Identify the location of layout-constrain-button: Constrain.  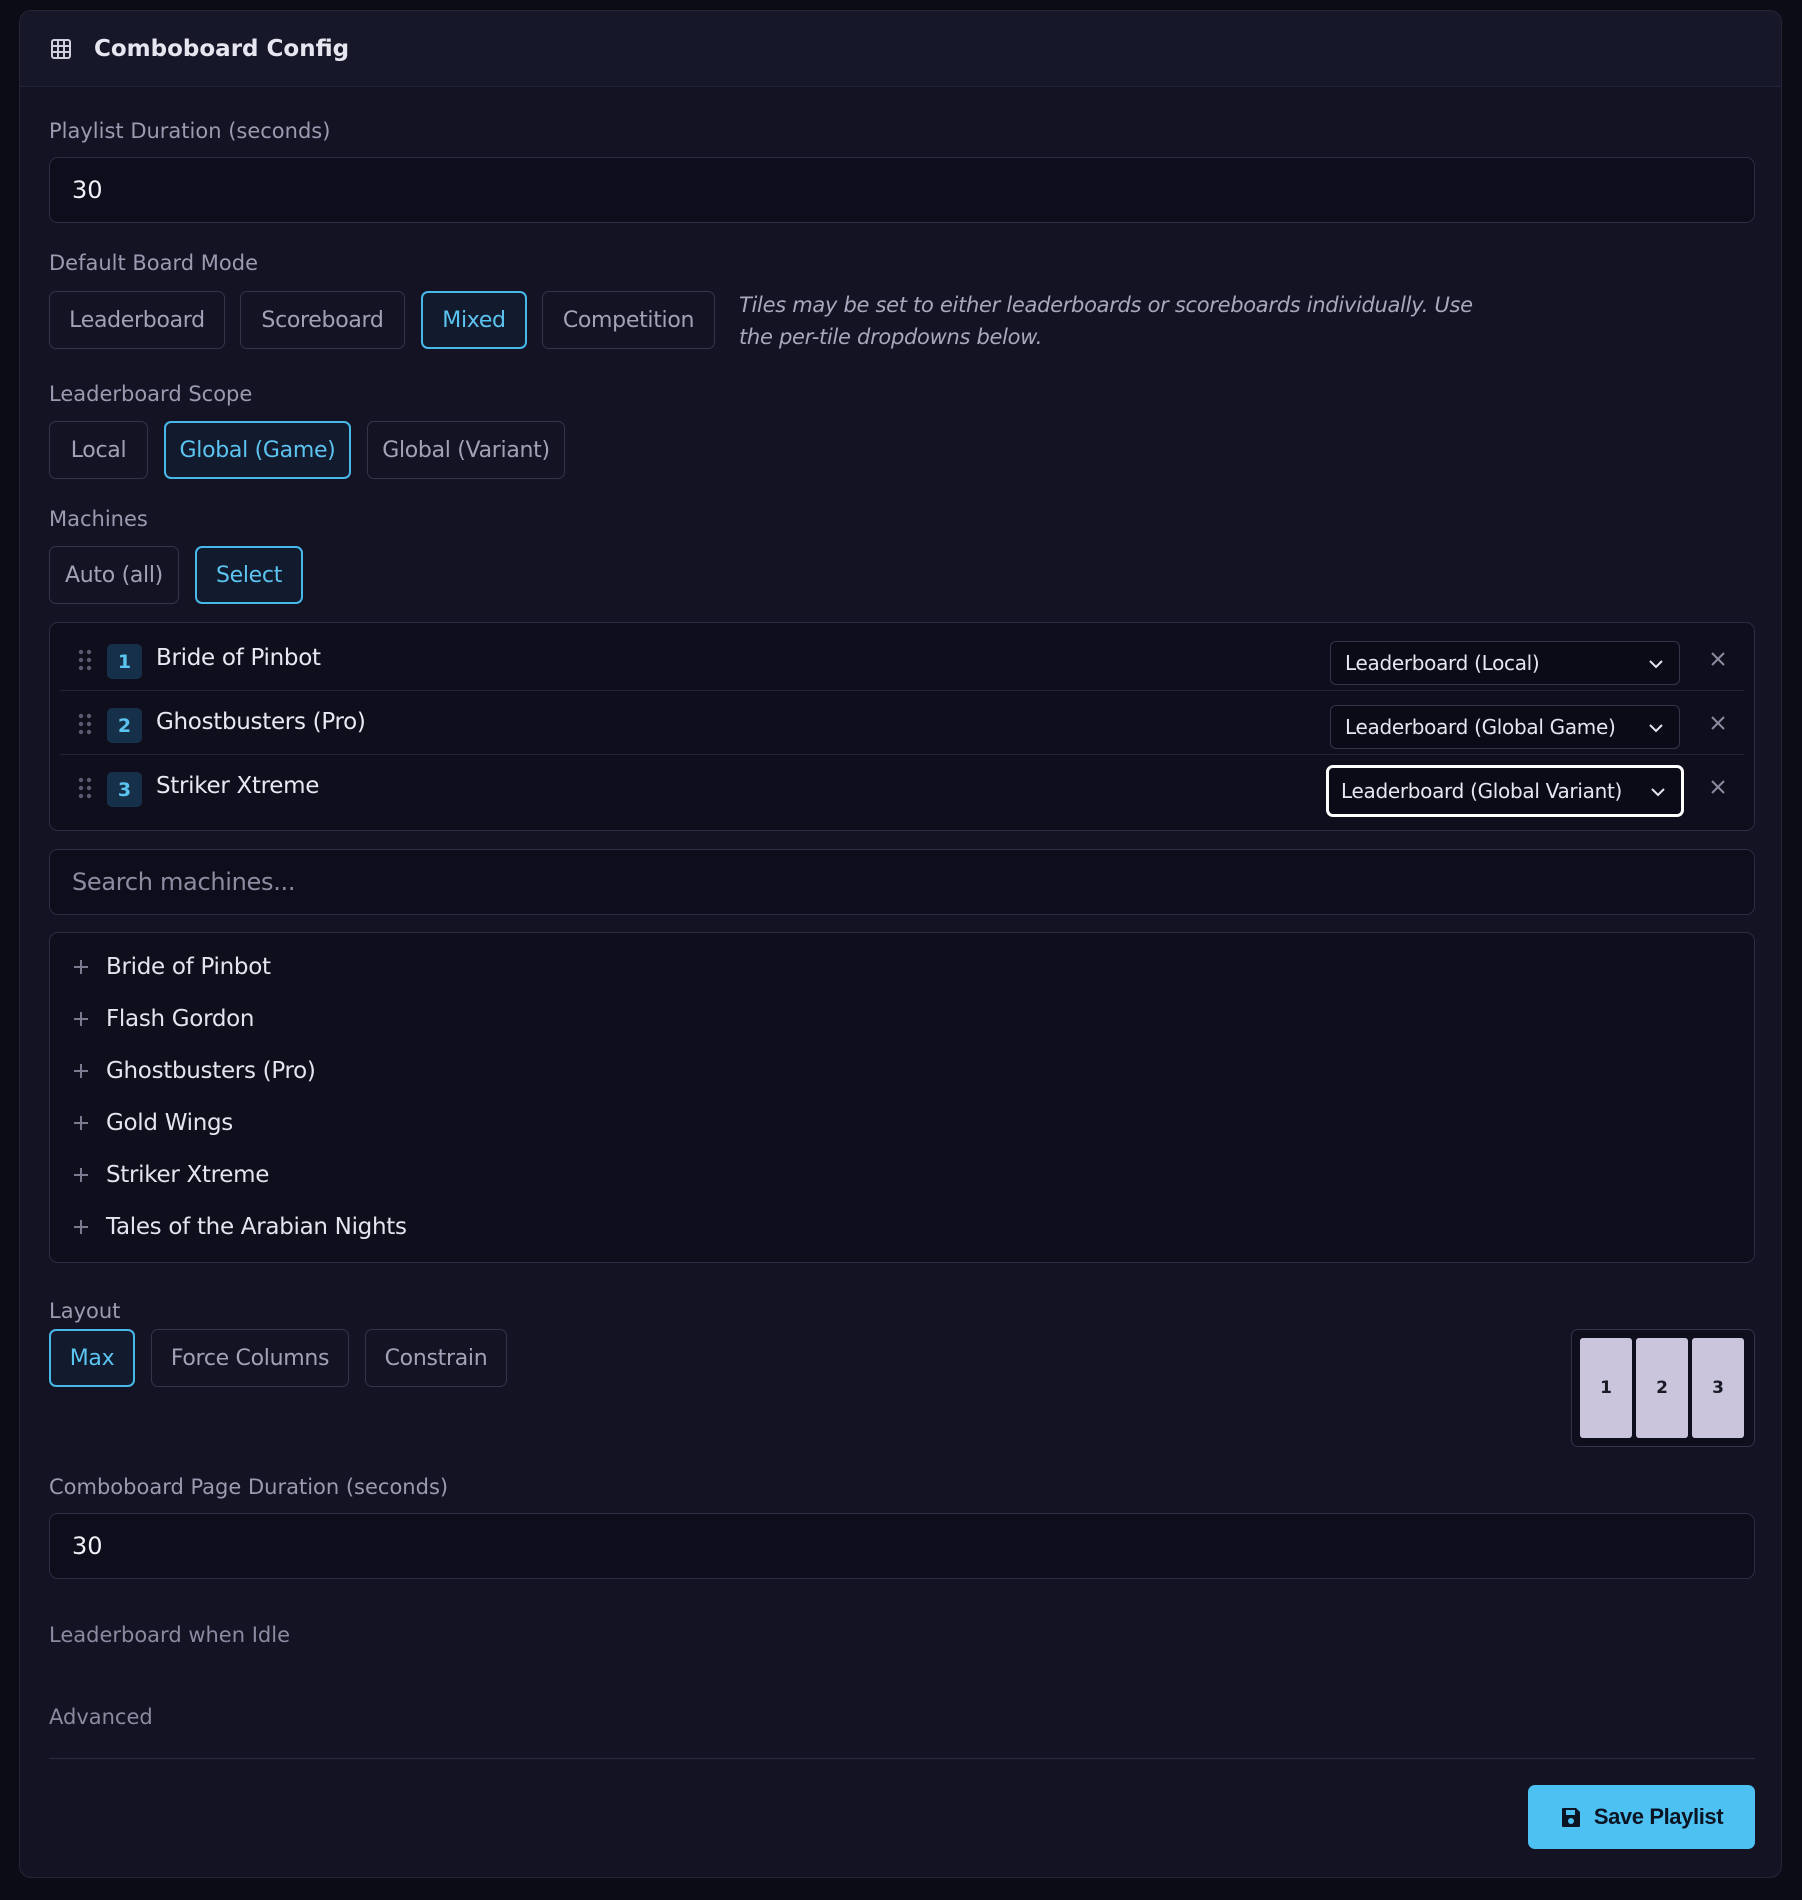
(436, 1358).